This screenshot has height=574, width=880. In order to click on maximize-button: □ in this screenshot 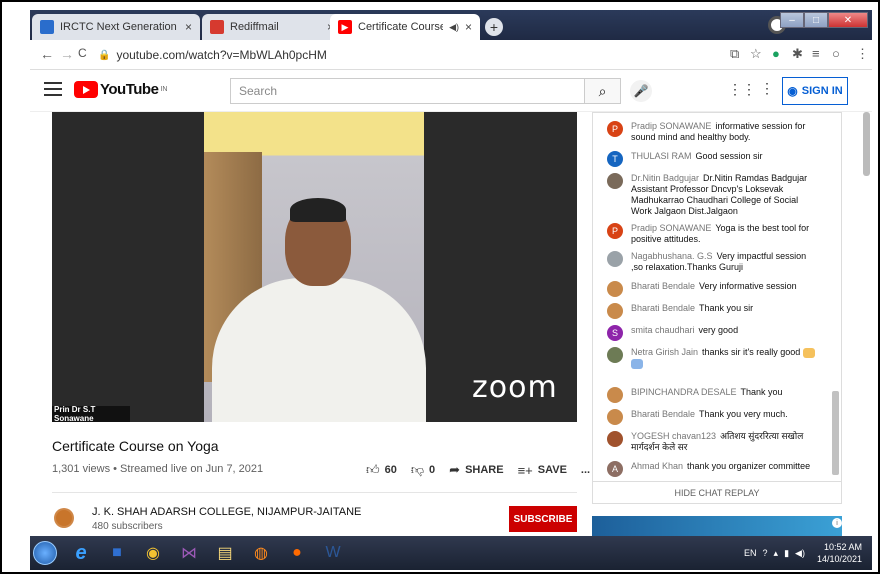, I will do `click(816, 20)`.